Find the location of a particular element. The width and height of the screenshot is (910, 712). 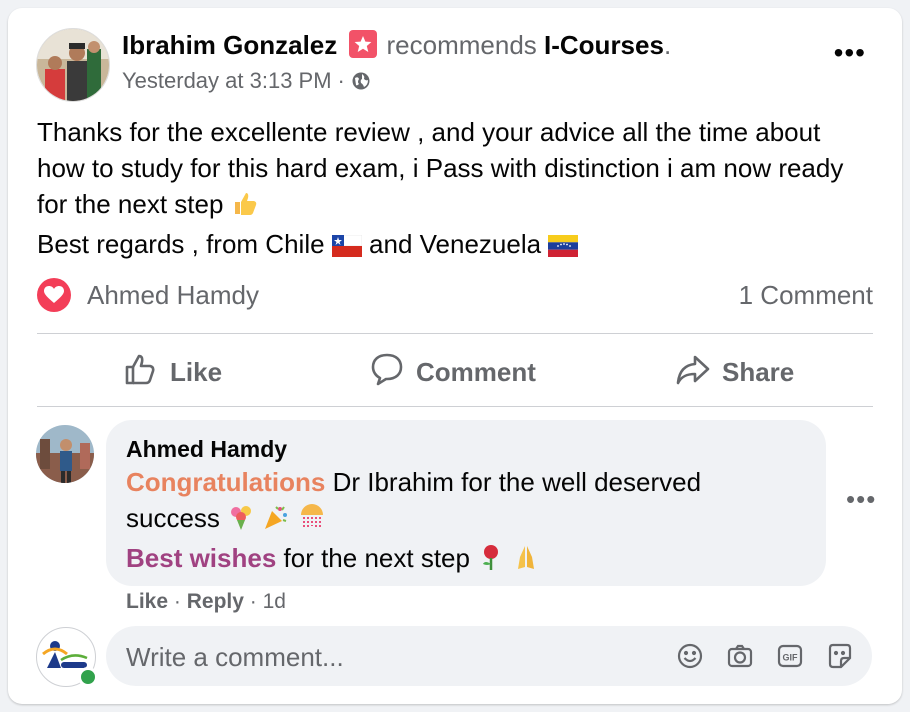

venezuela-flag-icon is located at coordinates (563, 248).